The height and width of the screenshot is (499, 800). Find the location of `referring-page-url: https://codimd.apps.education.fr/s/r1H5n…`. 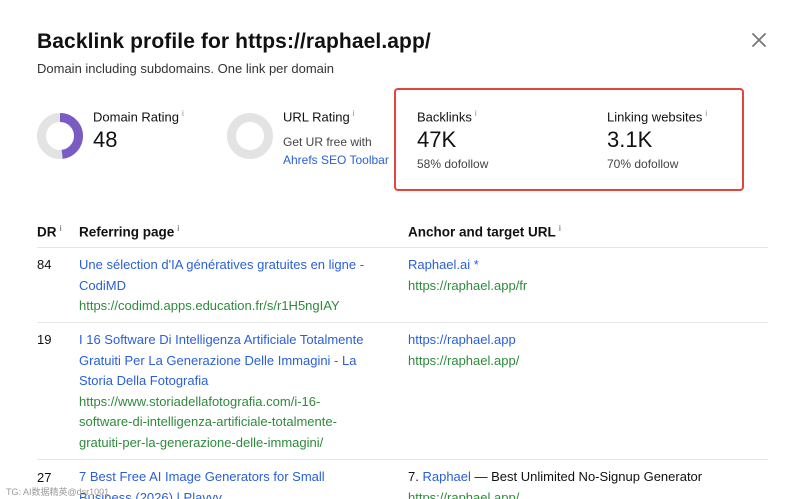

referring-page-url: https://codimd.apps.education.fr/s/r1H5n… is located at coordinates (238, 306).